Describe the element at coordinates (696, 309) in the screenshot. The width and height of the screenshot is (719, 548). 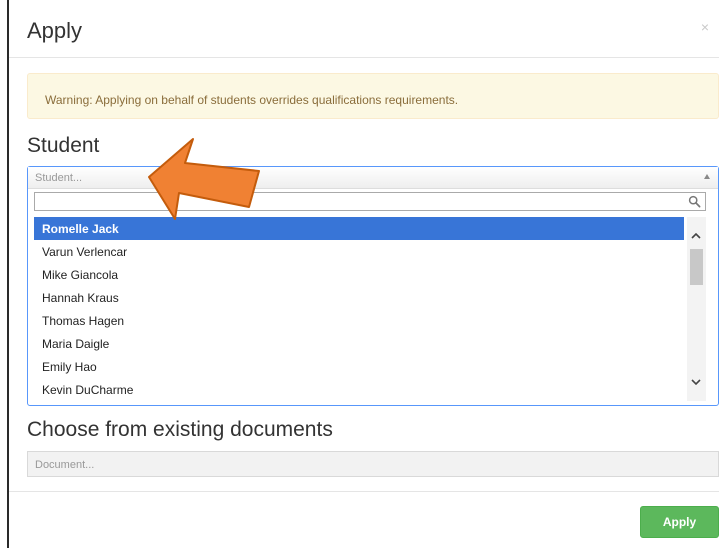
I see `results-scrollbar` at that location.